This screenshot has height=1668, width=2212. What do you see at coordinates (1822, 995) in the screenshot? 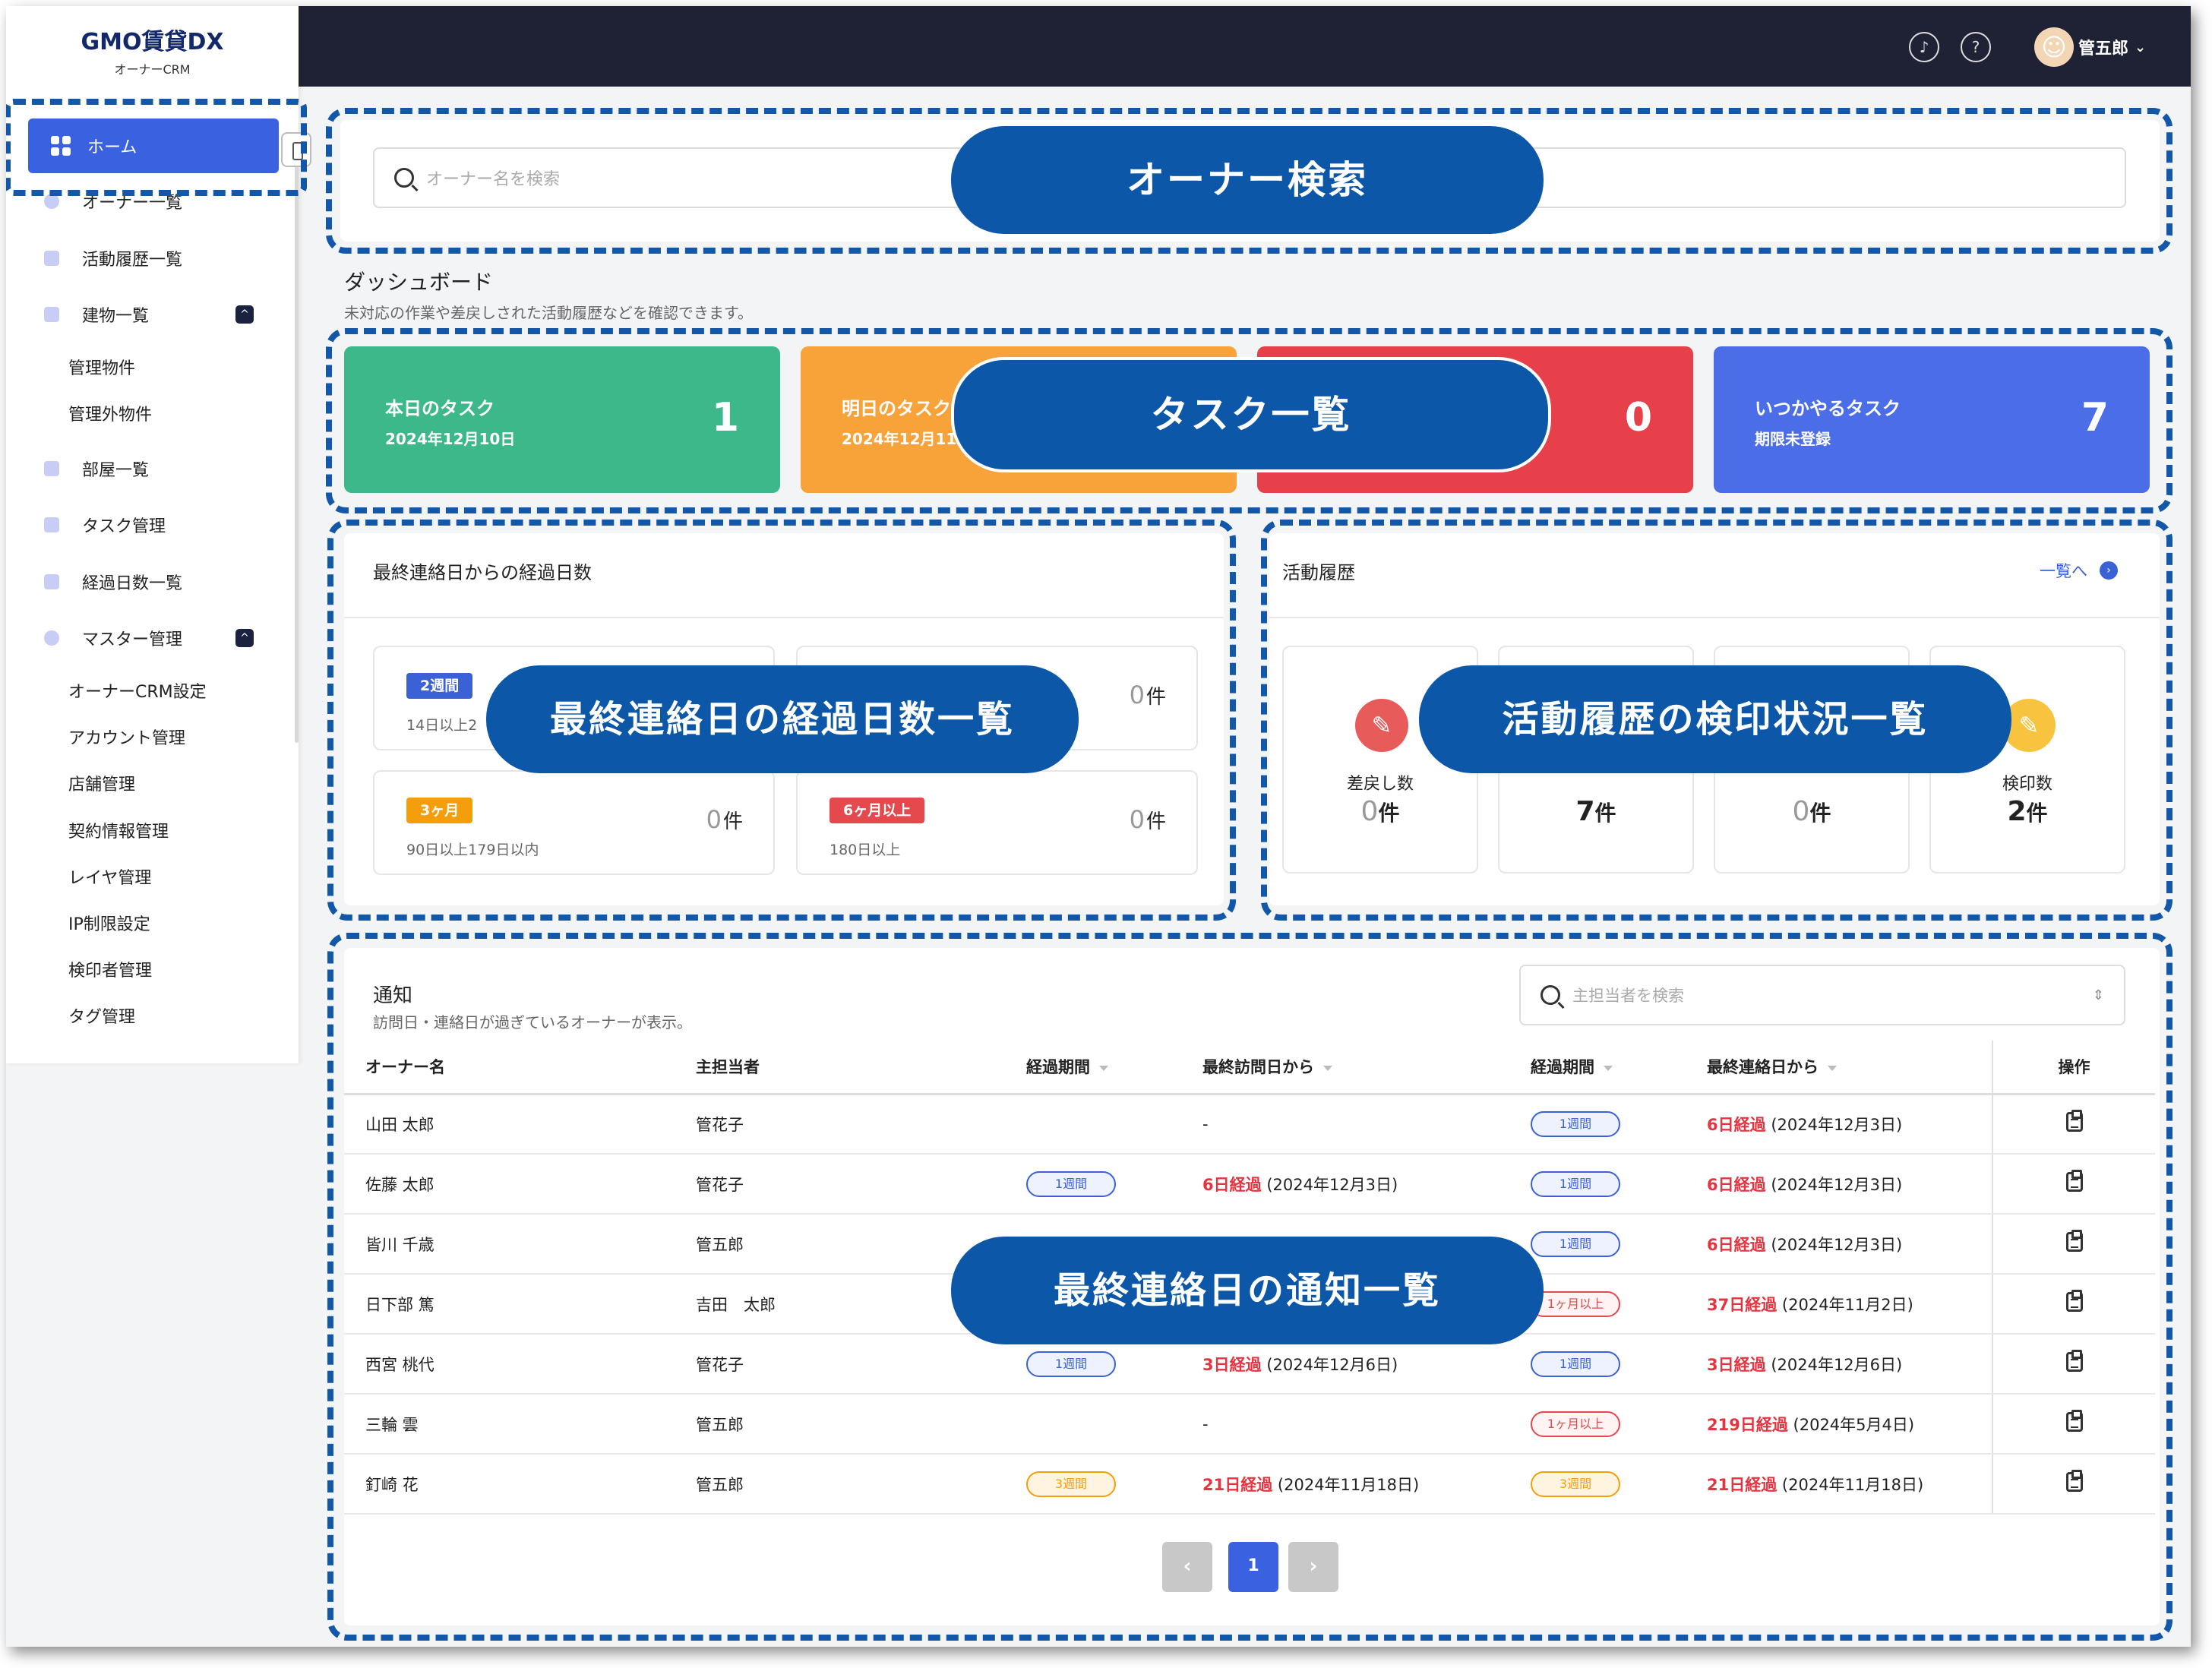
I see `assignee-search-input: 主担当者を検索 ⇕` at bounding box center [1822, 995].